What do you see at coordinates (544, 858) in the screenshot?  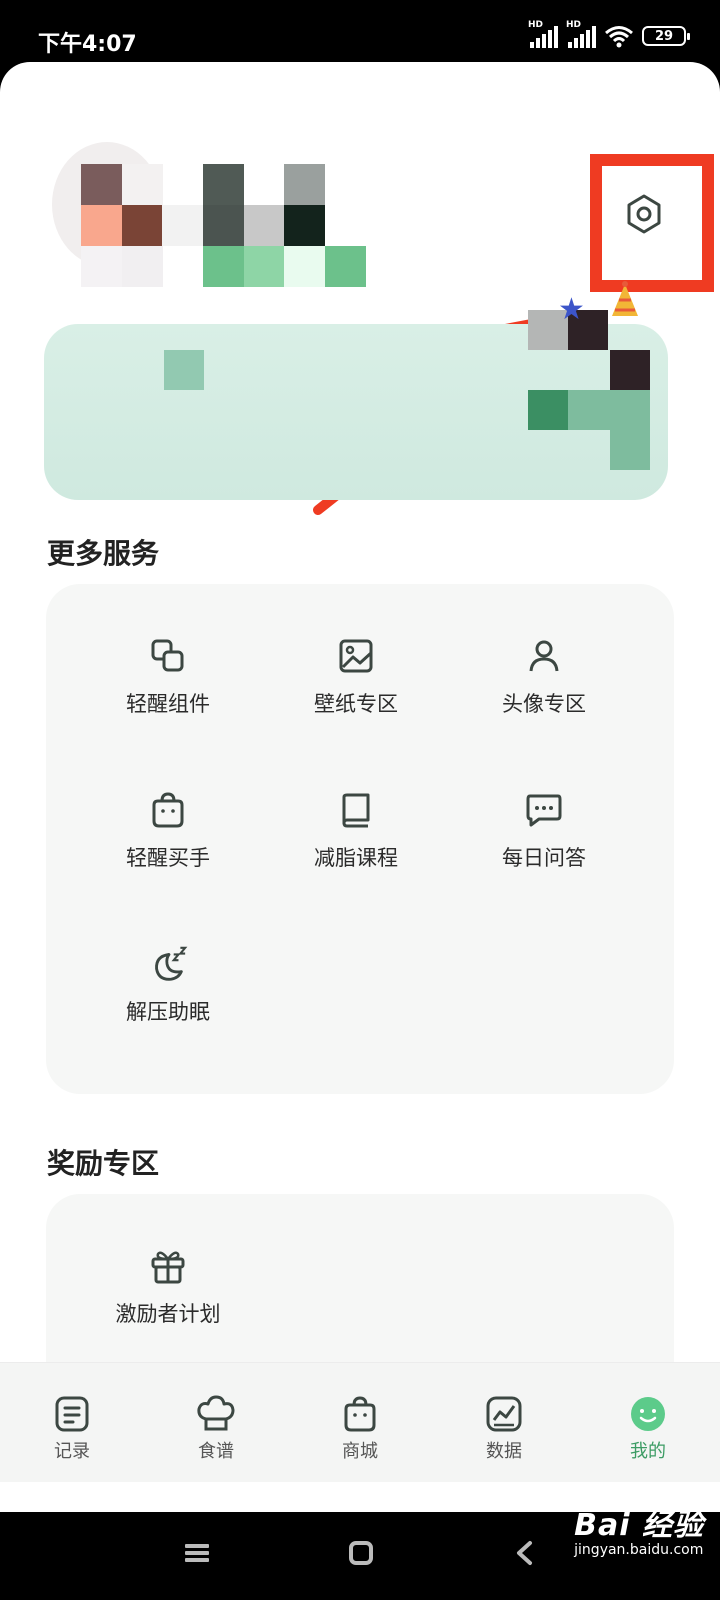 I see `service-label: 每日问答` at bounding box center [544, 858].